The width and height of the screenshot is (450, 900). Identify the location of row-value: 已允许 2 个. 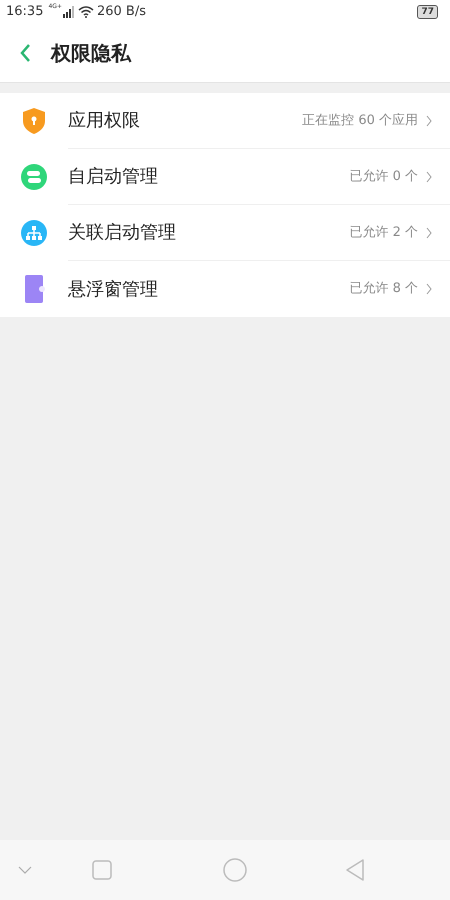
(383, 233).